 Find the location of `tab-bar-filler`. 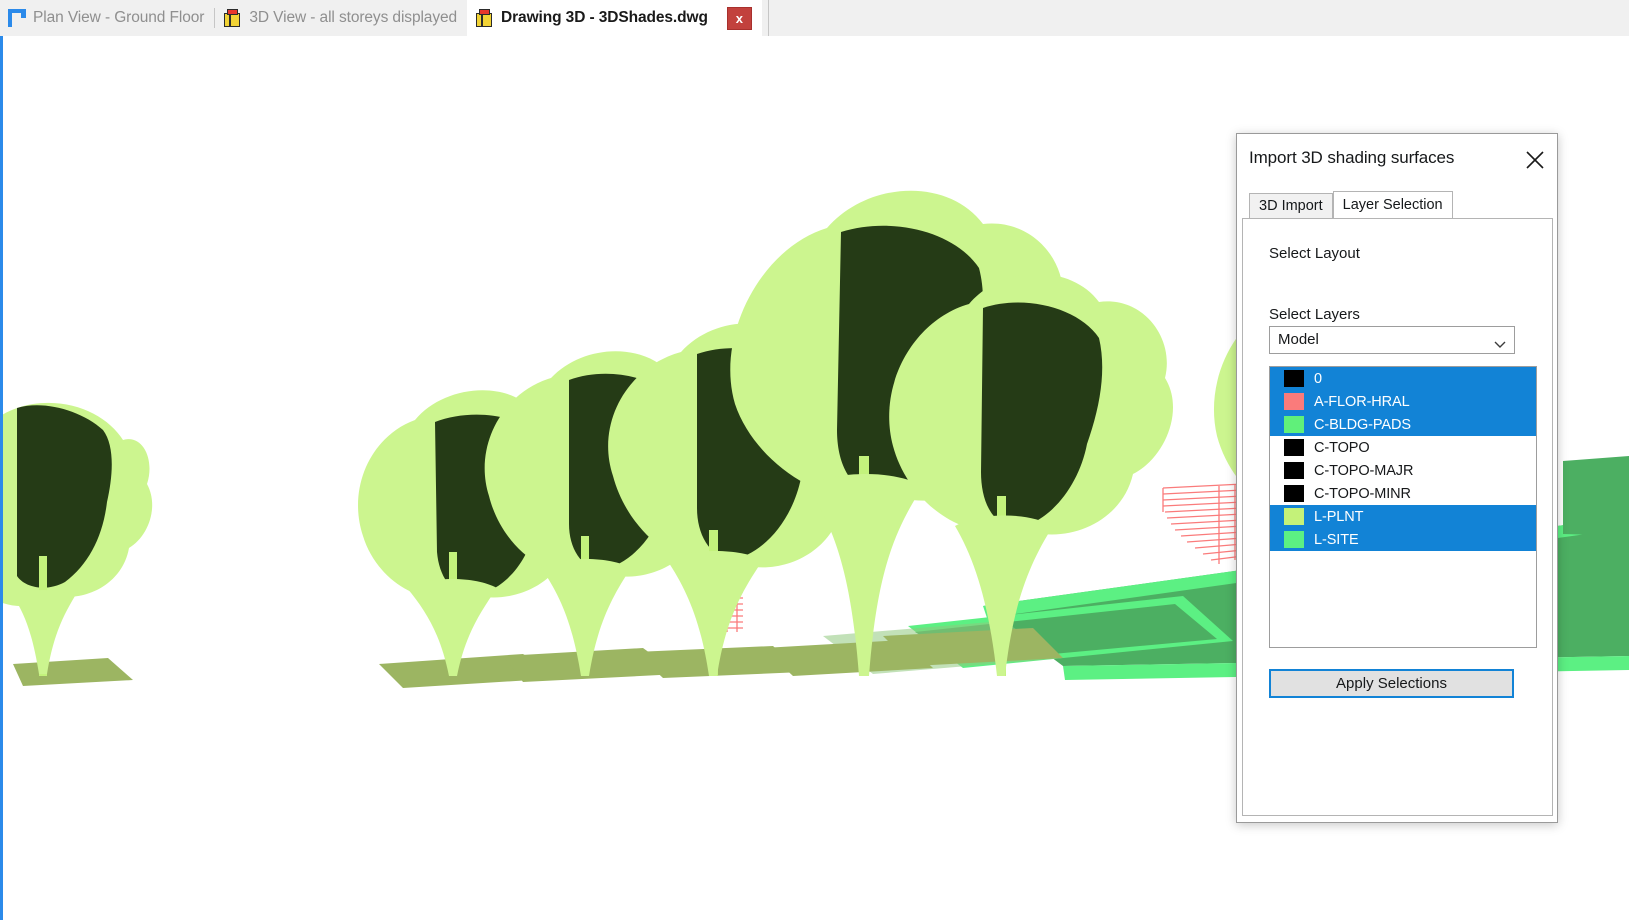

tab-bar-filler is located at coordinates (1198, 18).